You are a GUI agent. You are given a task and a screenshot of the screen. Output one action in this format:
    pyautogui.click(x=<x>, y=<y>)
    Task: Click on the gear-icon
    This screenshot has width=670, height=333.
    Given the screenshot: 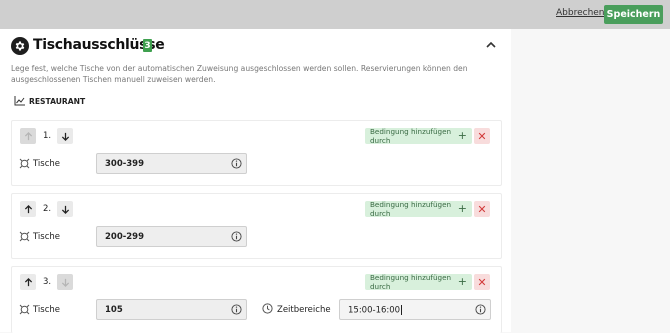 What is the action you would take?
    pyautogui.click(x=20, y=46)
    